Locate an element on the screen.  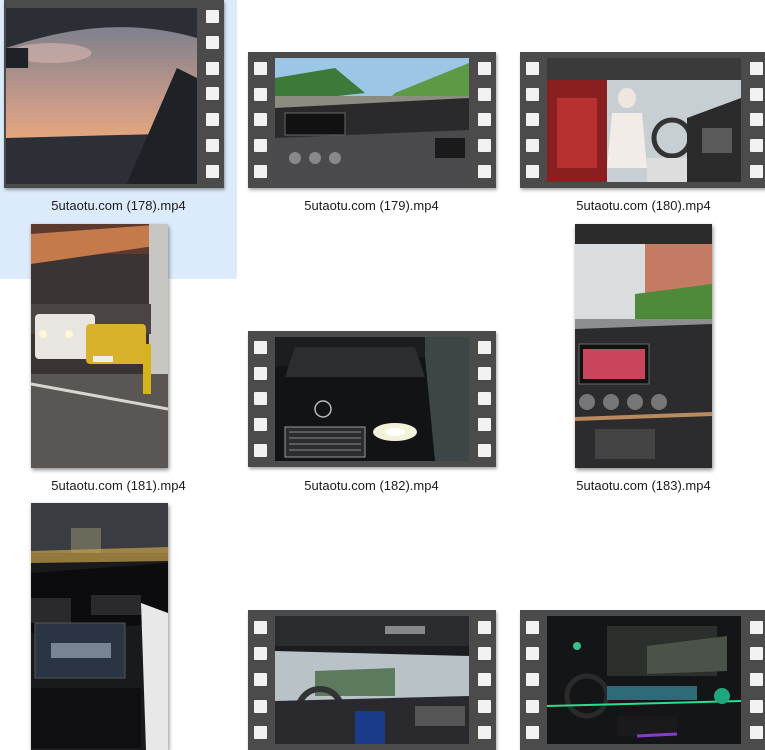
rainy-cockpit-icon is located at coordinates (372, 680).